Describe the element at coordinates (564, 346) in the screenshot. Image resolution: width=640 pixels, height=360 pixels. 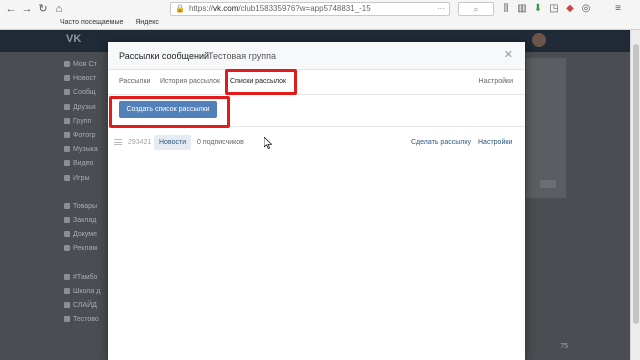
I see `zoom-level: 75` at that location.